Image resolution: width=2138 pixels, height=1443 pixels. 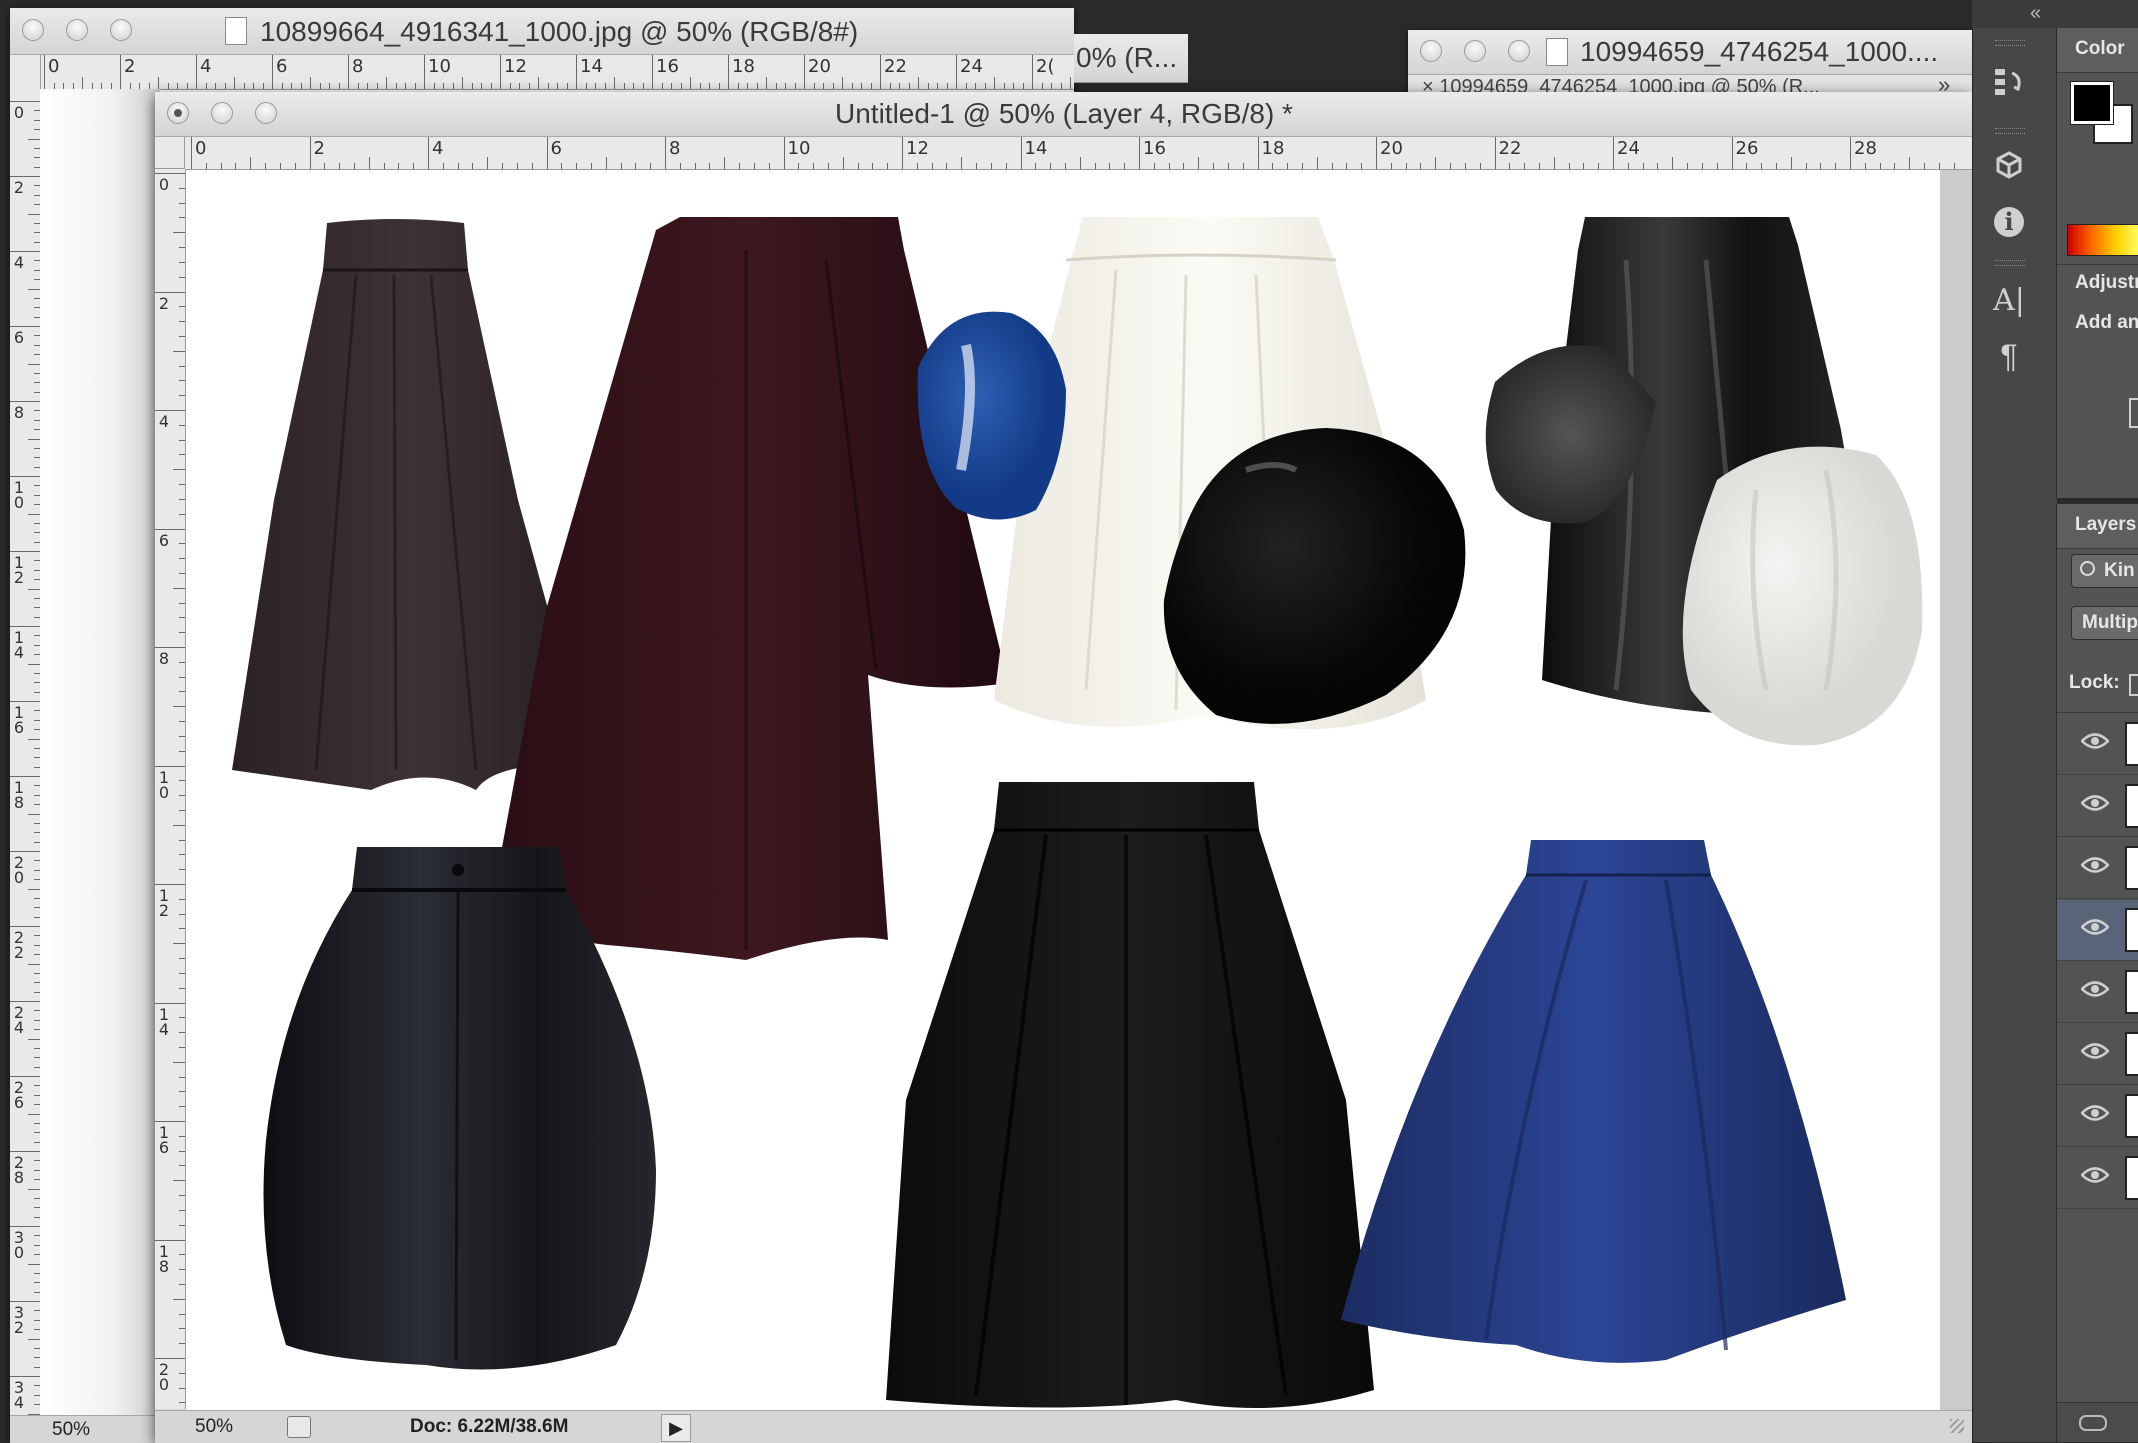 What do you see at coordinates (2092, 103) in the screenshot?
I see `foreground-color-swatch` at bounding box center [2092, 103].